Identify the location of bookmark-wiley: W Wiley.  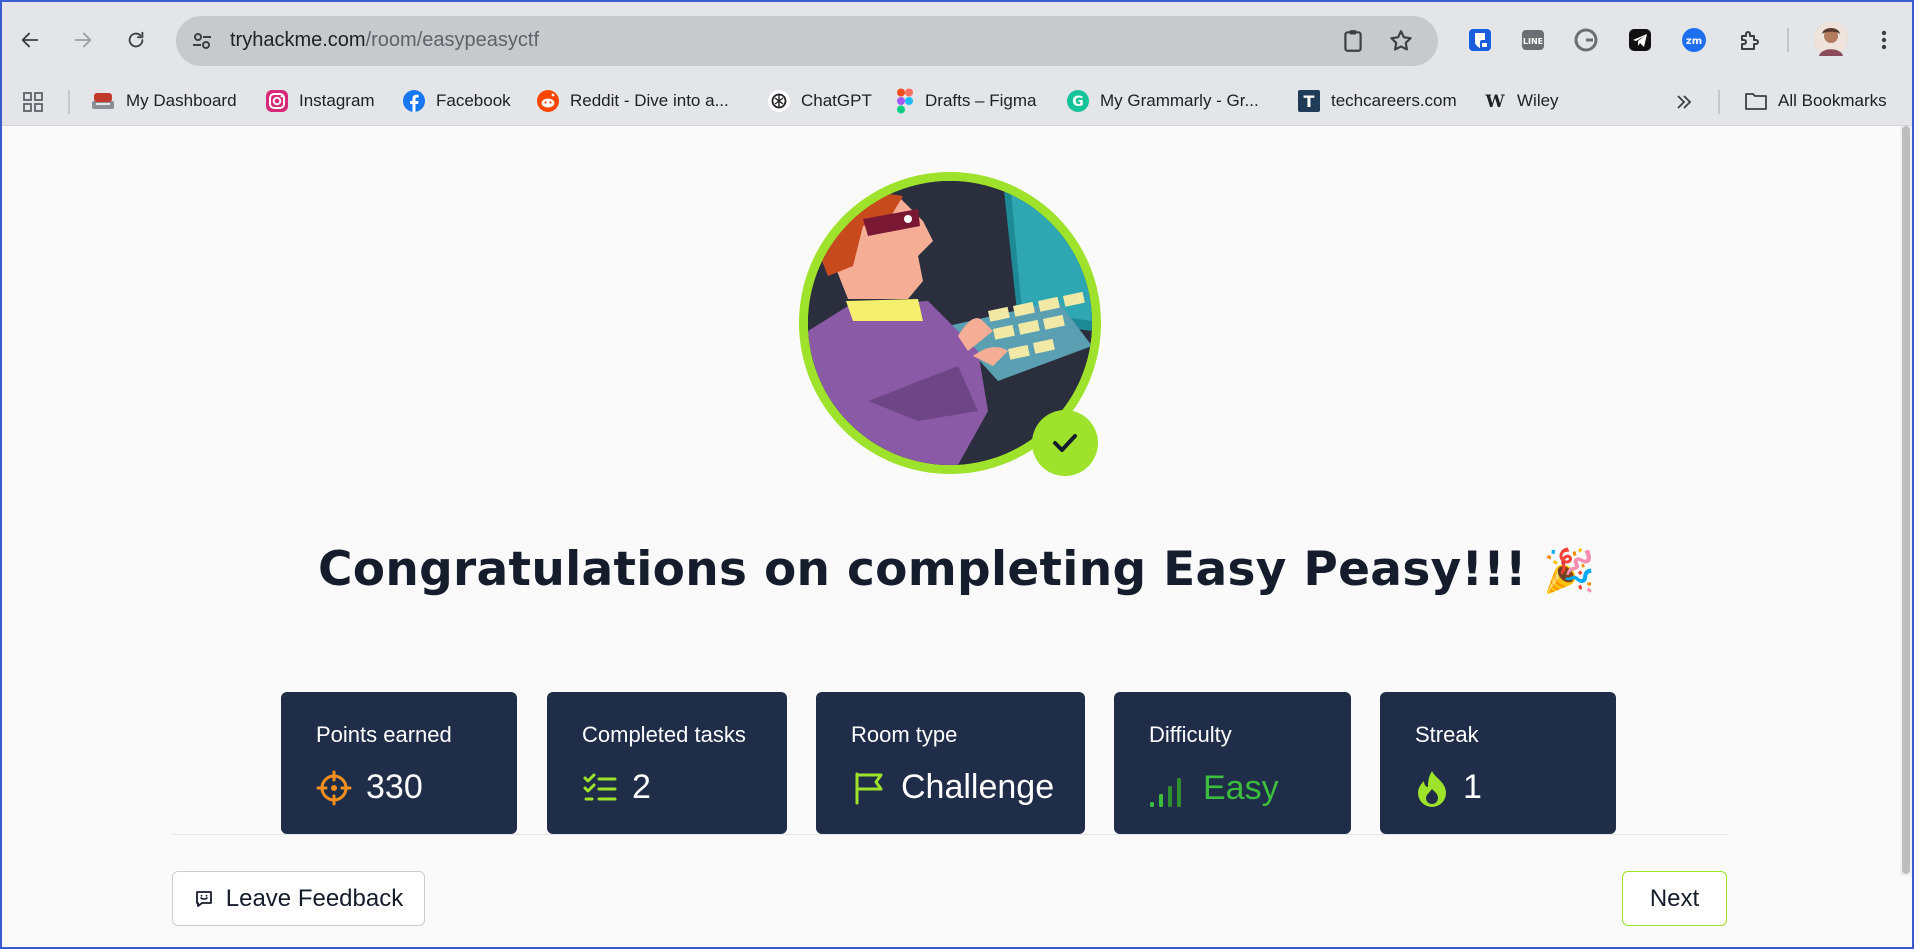
(1521, 101).